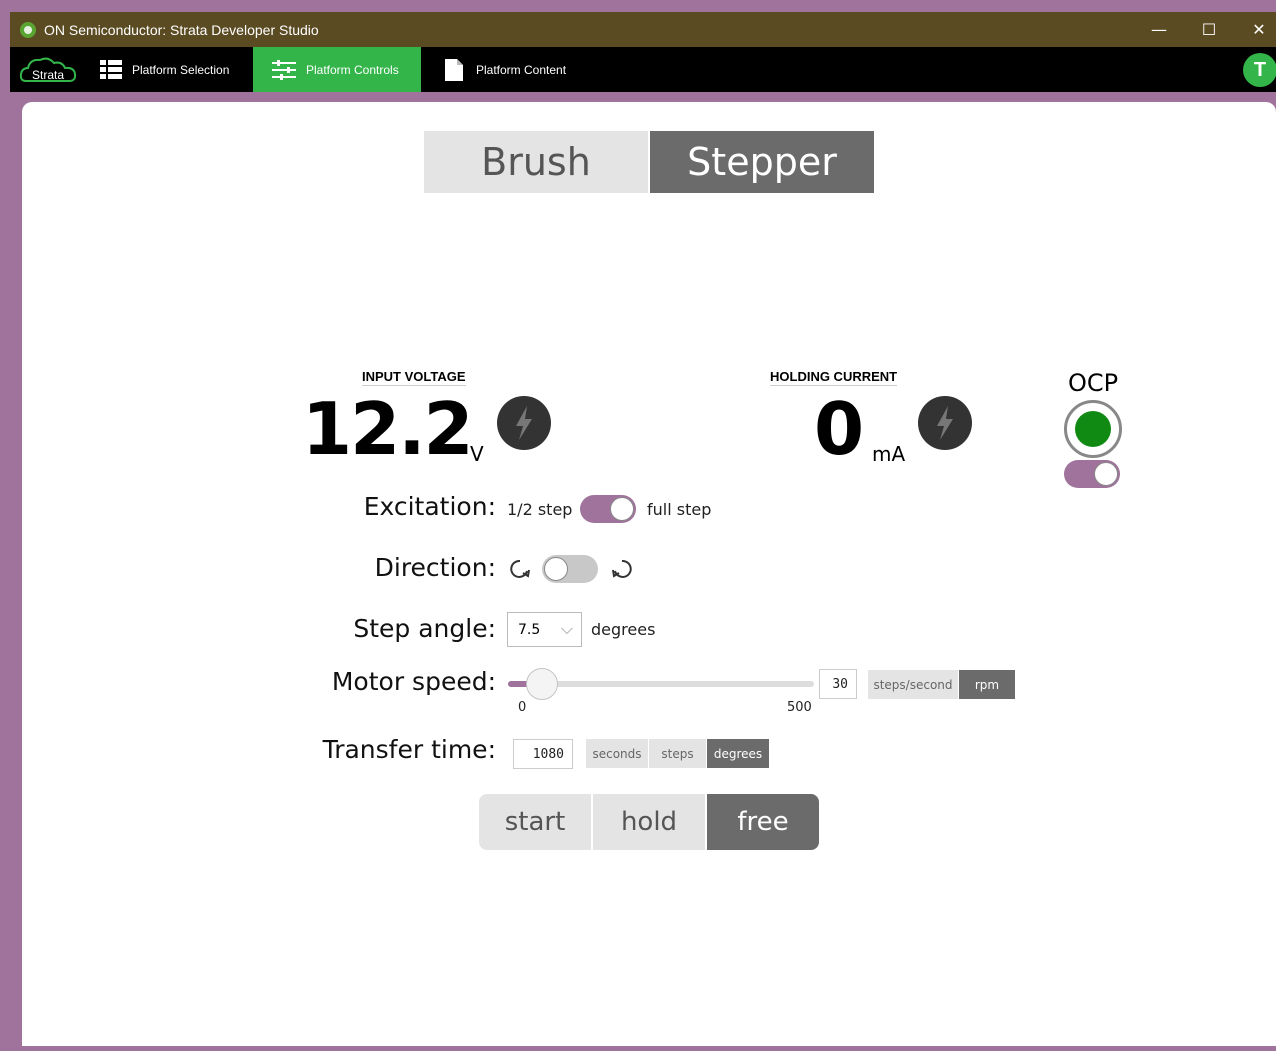 This screenshot has width=1276, height=1051. I want to click on user-avatar: T, so click(1259, 70).